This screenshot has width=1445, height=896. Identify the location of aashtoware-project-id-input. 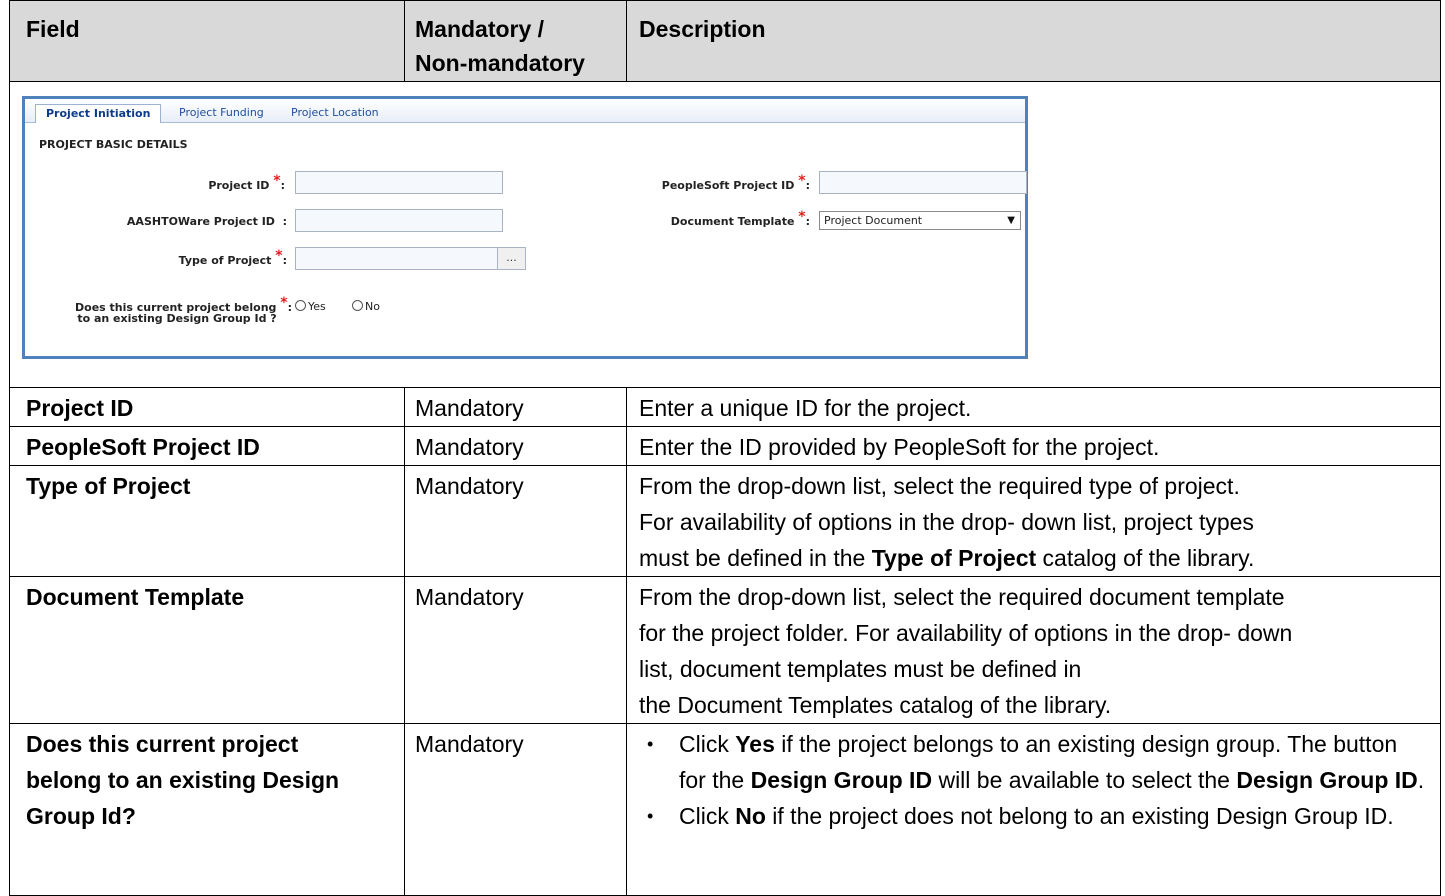
(399, 220).